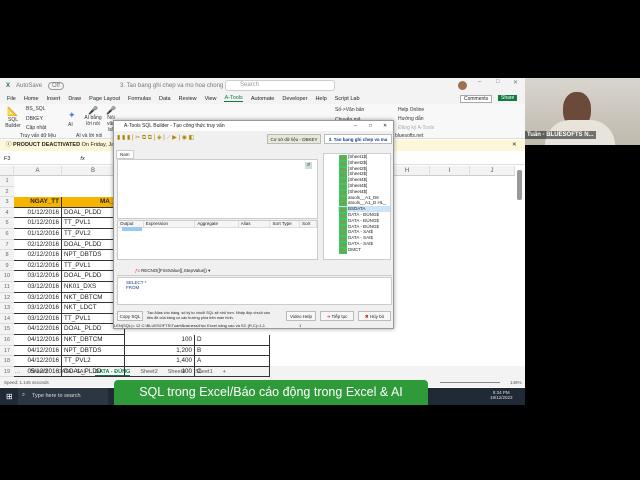 The image size is (640, 480). Describe the element at coordinates (385, 126) in the screenshot. I see `dialog-close: ✕` at that location.